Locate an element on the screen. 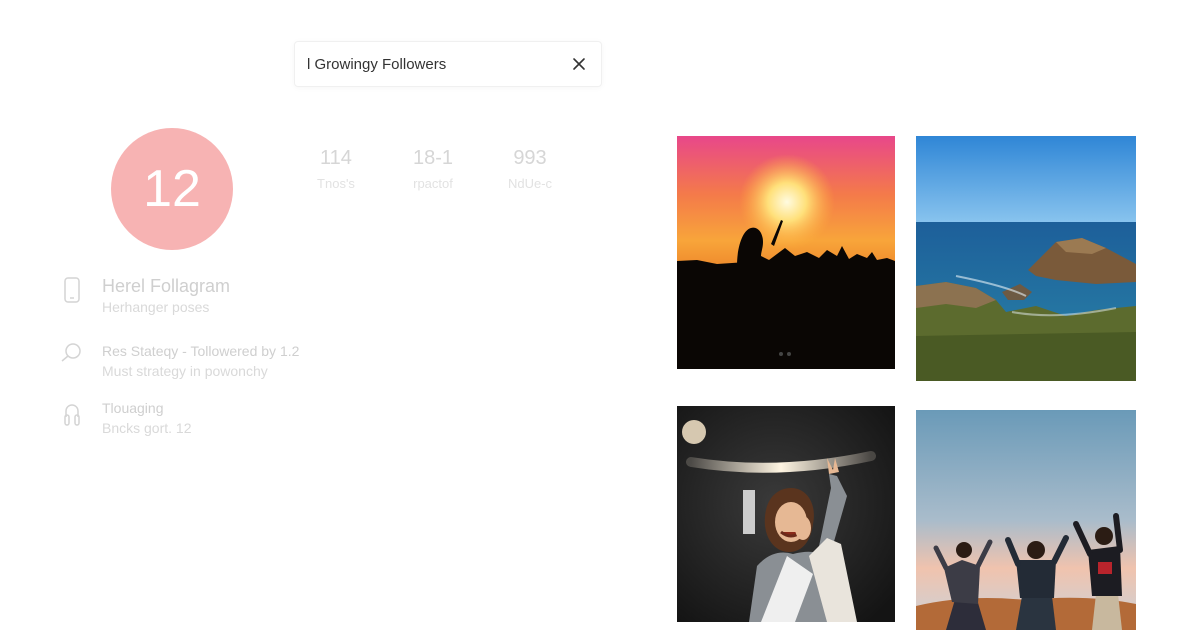 Image resolution: width=1196 pixels, height=630 pixels. stat-value: 114 is located at coordinates (336, 158).